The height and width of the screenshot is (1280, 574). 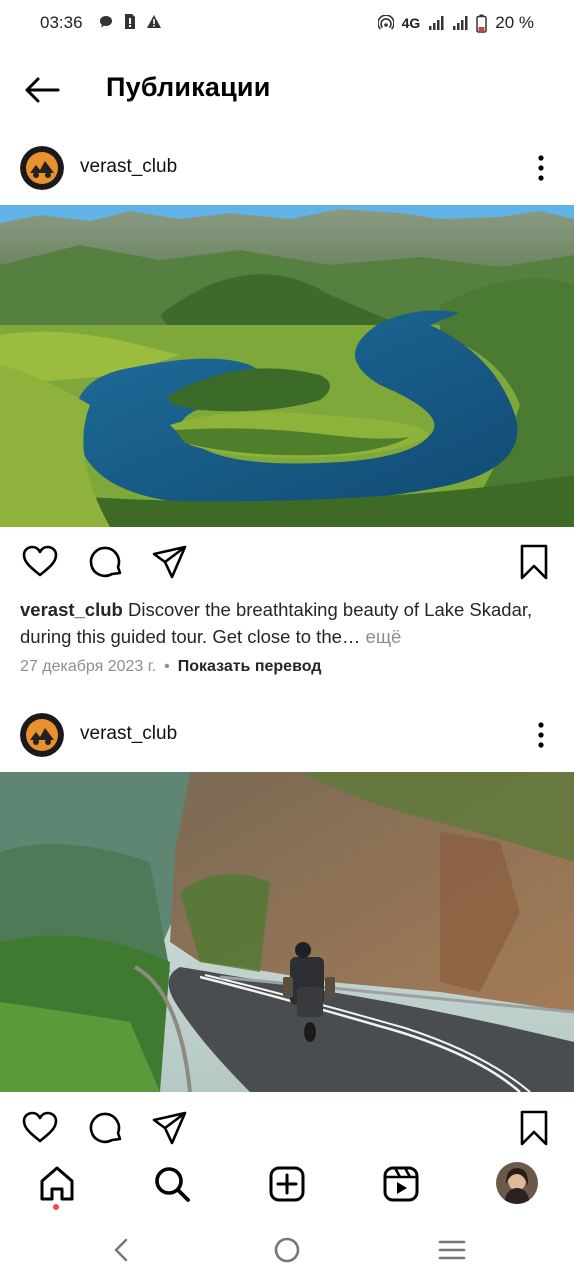 I want to click on create-post-icon, so click(x=287, y=1184).